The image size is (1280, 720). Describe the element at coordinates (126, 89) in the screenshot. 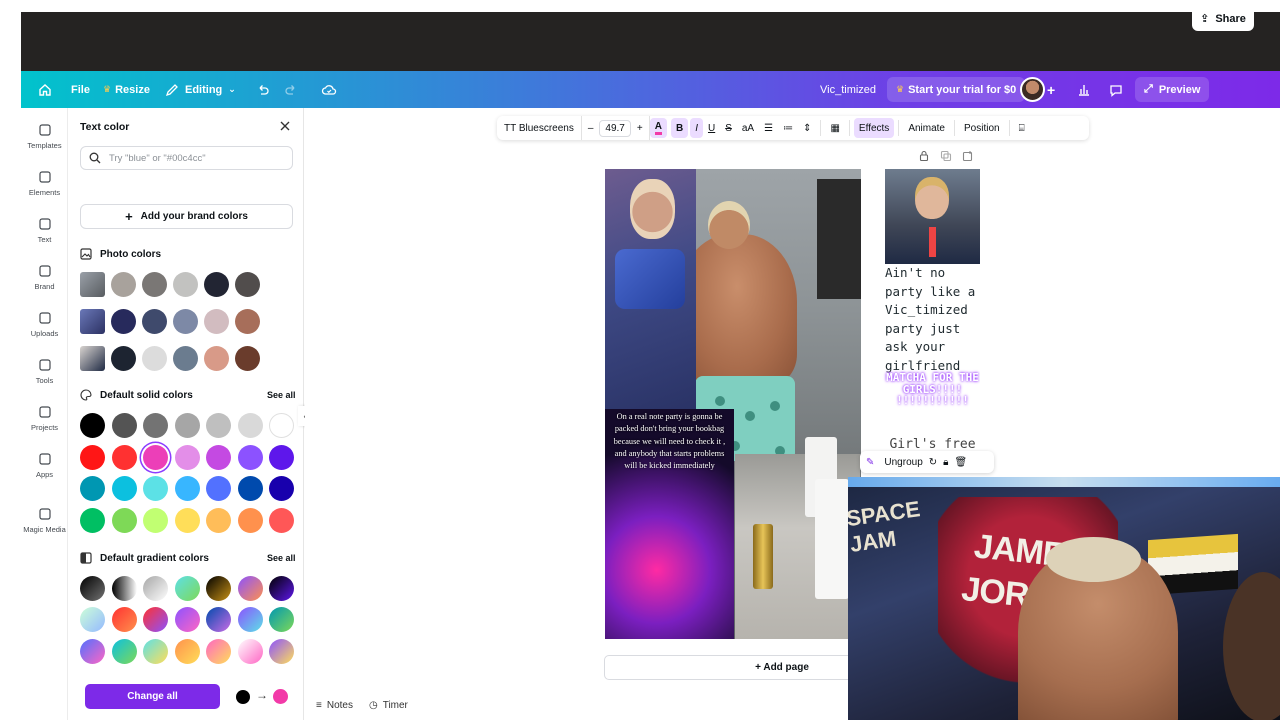

I see `resize-button: ♛ Resize` at that location.